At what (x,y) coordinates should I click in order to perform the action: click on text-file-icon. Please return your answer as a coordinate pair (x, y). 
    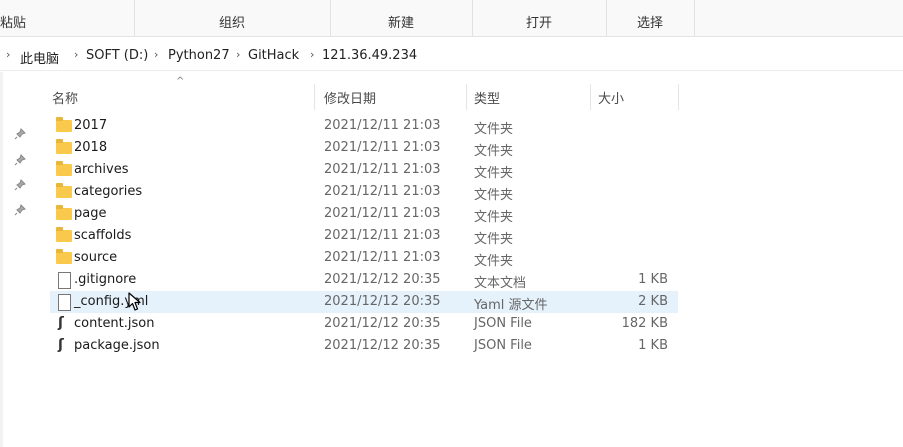
    Looking at the image, I should click on (64, 280).